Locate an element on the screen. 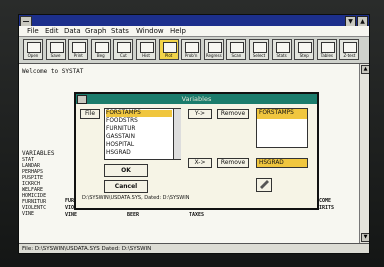 The width and height of the screenshot is (384, 267). open-icon is located at coordinates (34, 47).